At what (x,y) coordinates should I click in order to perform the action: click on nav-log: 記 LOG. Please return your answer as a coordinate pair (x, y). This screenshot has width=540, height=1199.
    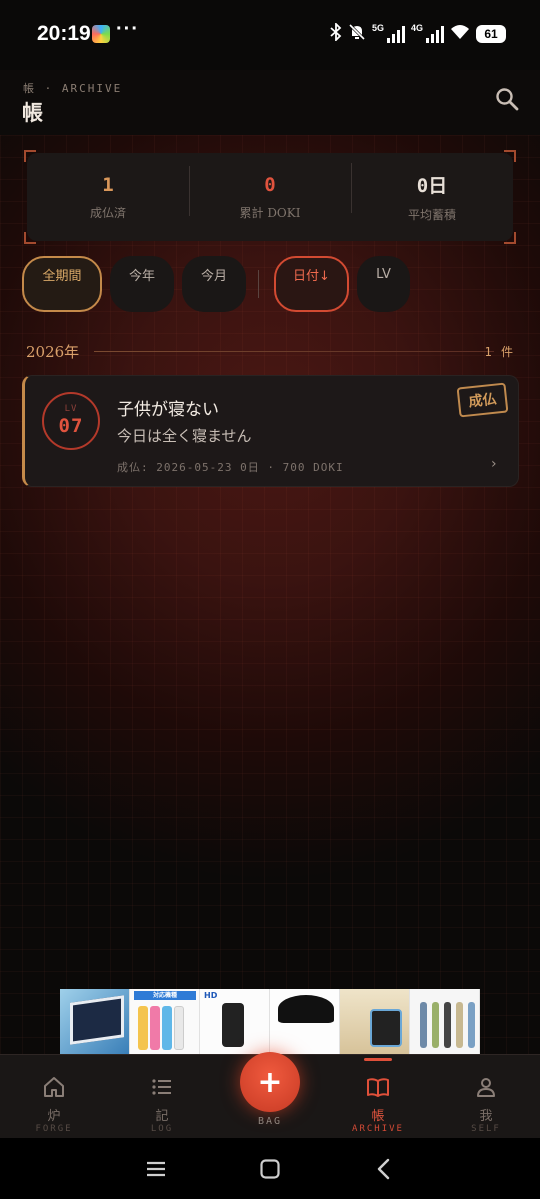
    Looking at the image, I should click on (162, 1097).